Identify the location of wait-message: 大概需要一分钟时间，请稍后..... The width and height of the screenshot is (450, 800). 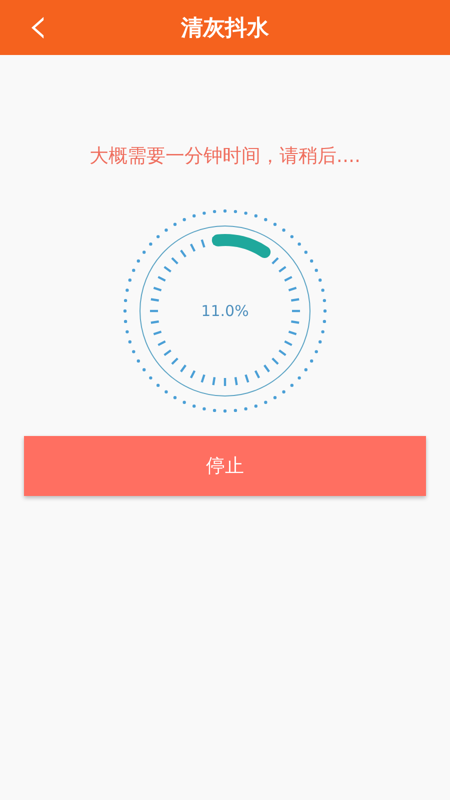
(225, 156).